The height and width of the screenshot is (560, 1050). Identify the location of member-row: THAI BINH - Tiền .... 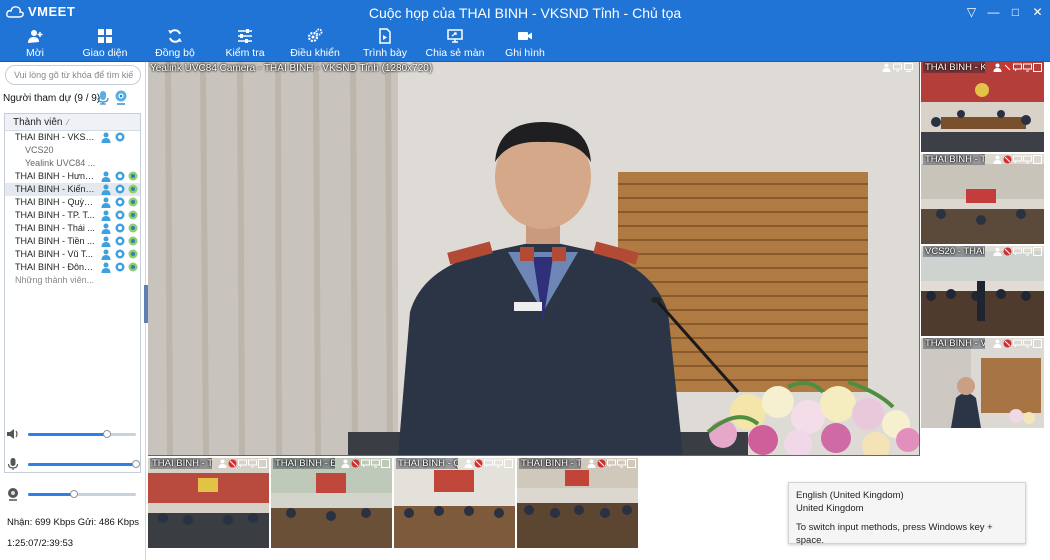
(72, 241).